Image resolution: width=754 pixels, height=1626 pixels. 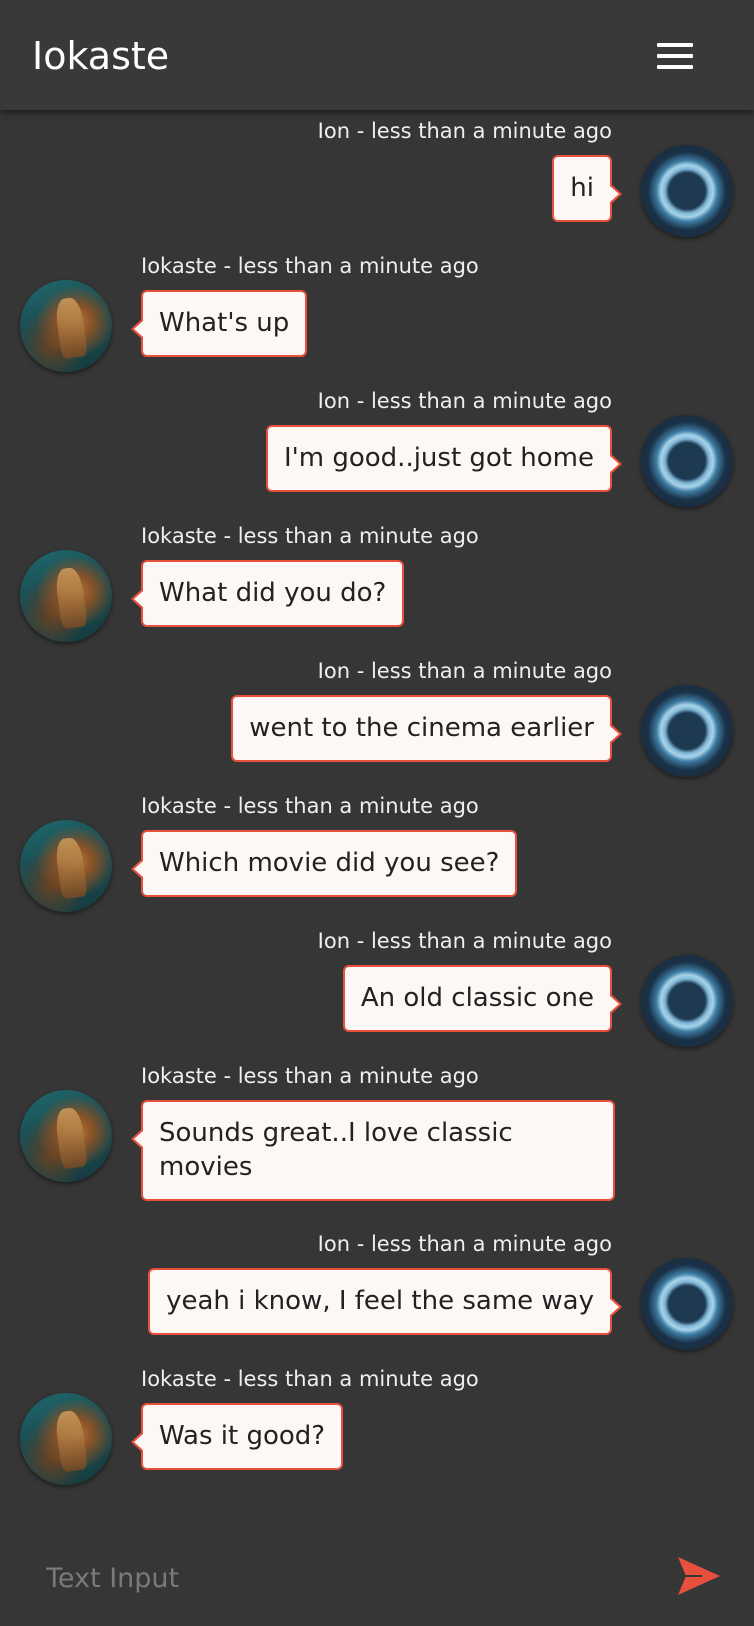 What do you see at coordinates (675, 56) in the screenshot?
I see `hamburger-menu-icon` at bounding box center [675, 56].